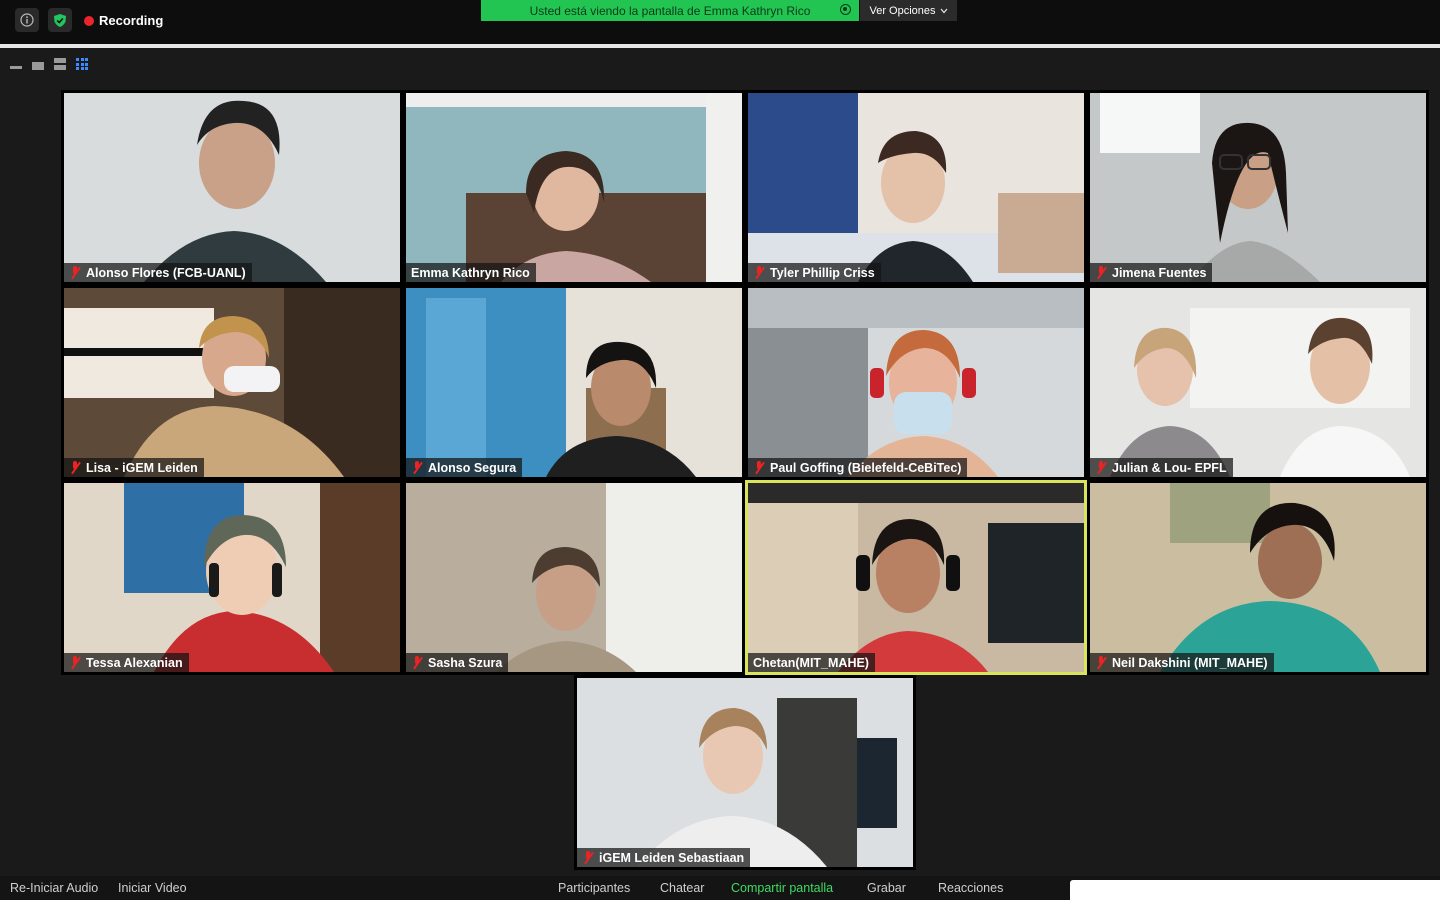  Describe the element at coordinates (1190, 662) in the screenshot. I see `participant-name: Neil Dakshini (MIT_MAHE)` at that location.